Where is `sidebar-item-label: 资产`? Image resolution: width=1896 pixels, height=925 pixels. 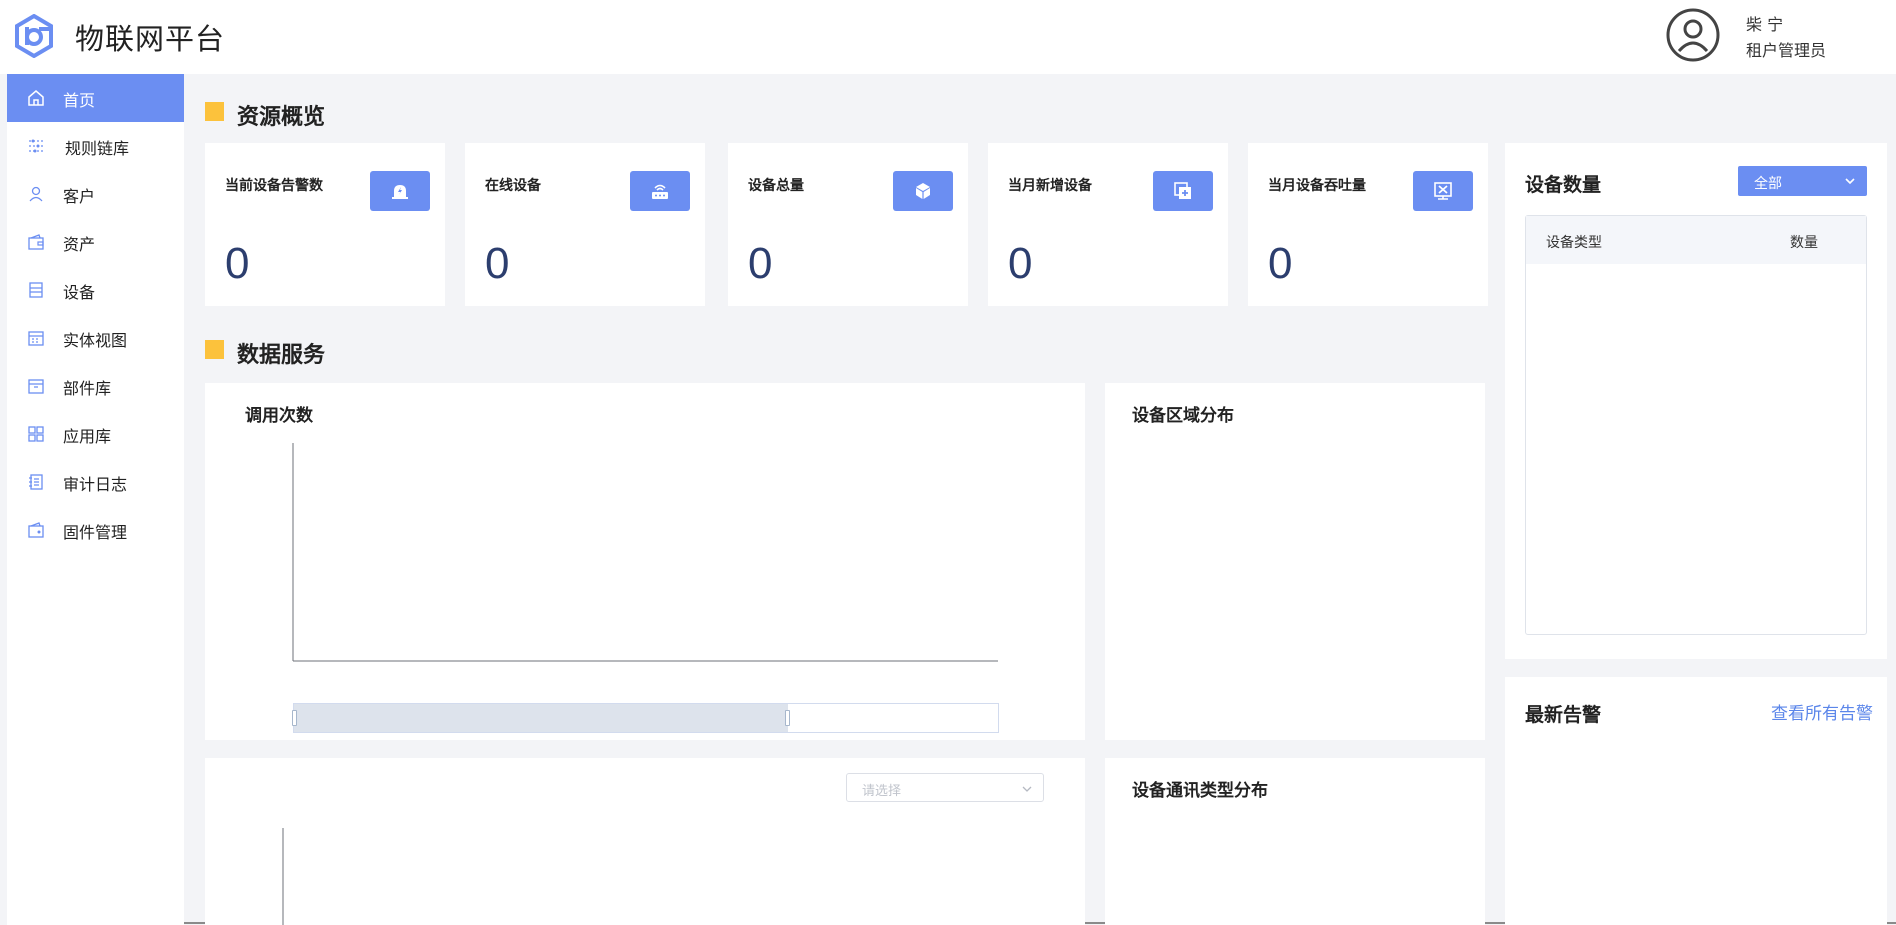 sidebar-item-label: 资产 is located at coordinates (79, 244).